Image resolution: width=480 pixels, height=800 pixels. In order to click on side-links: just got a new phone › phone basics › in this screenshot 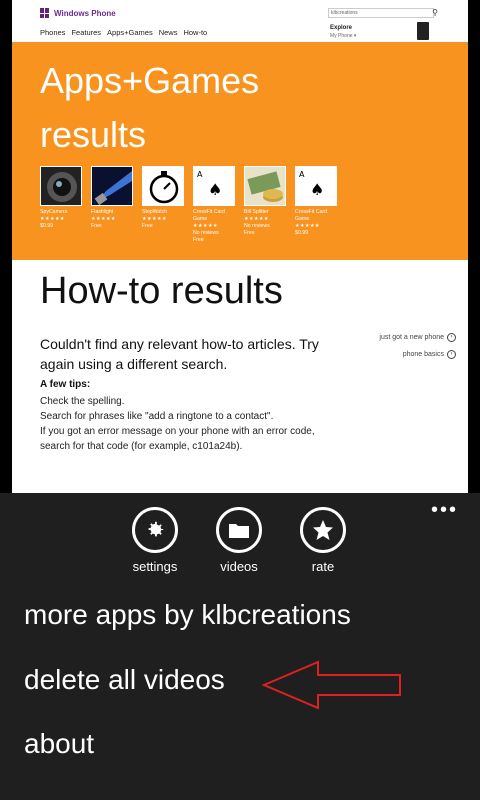, I will do `click(399, 350)`.